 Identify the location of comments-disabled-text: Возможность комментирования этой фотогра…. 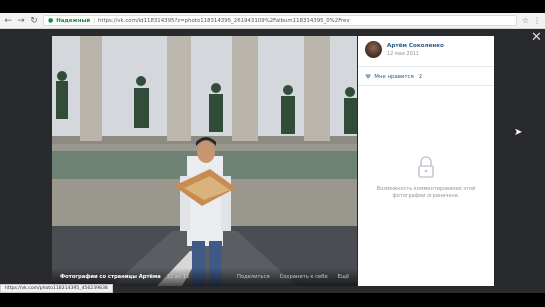
(426, 192).